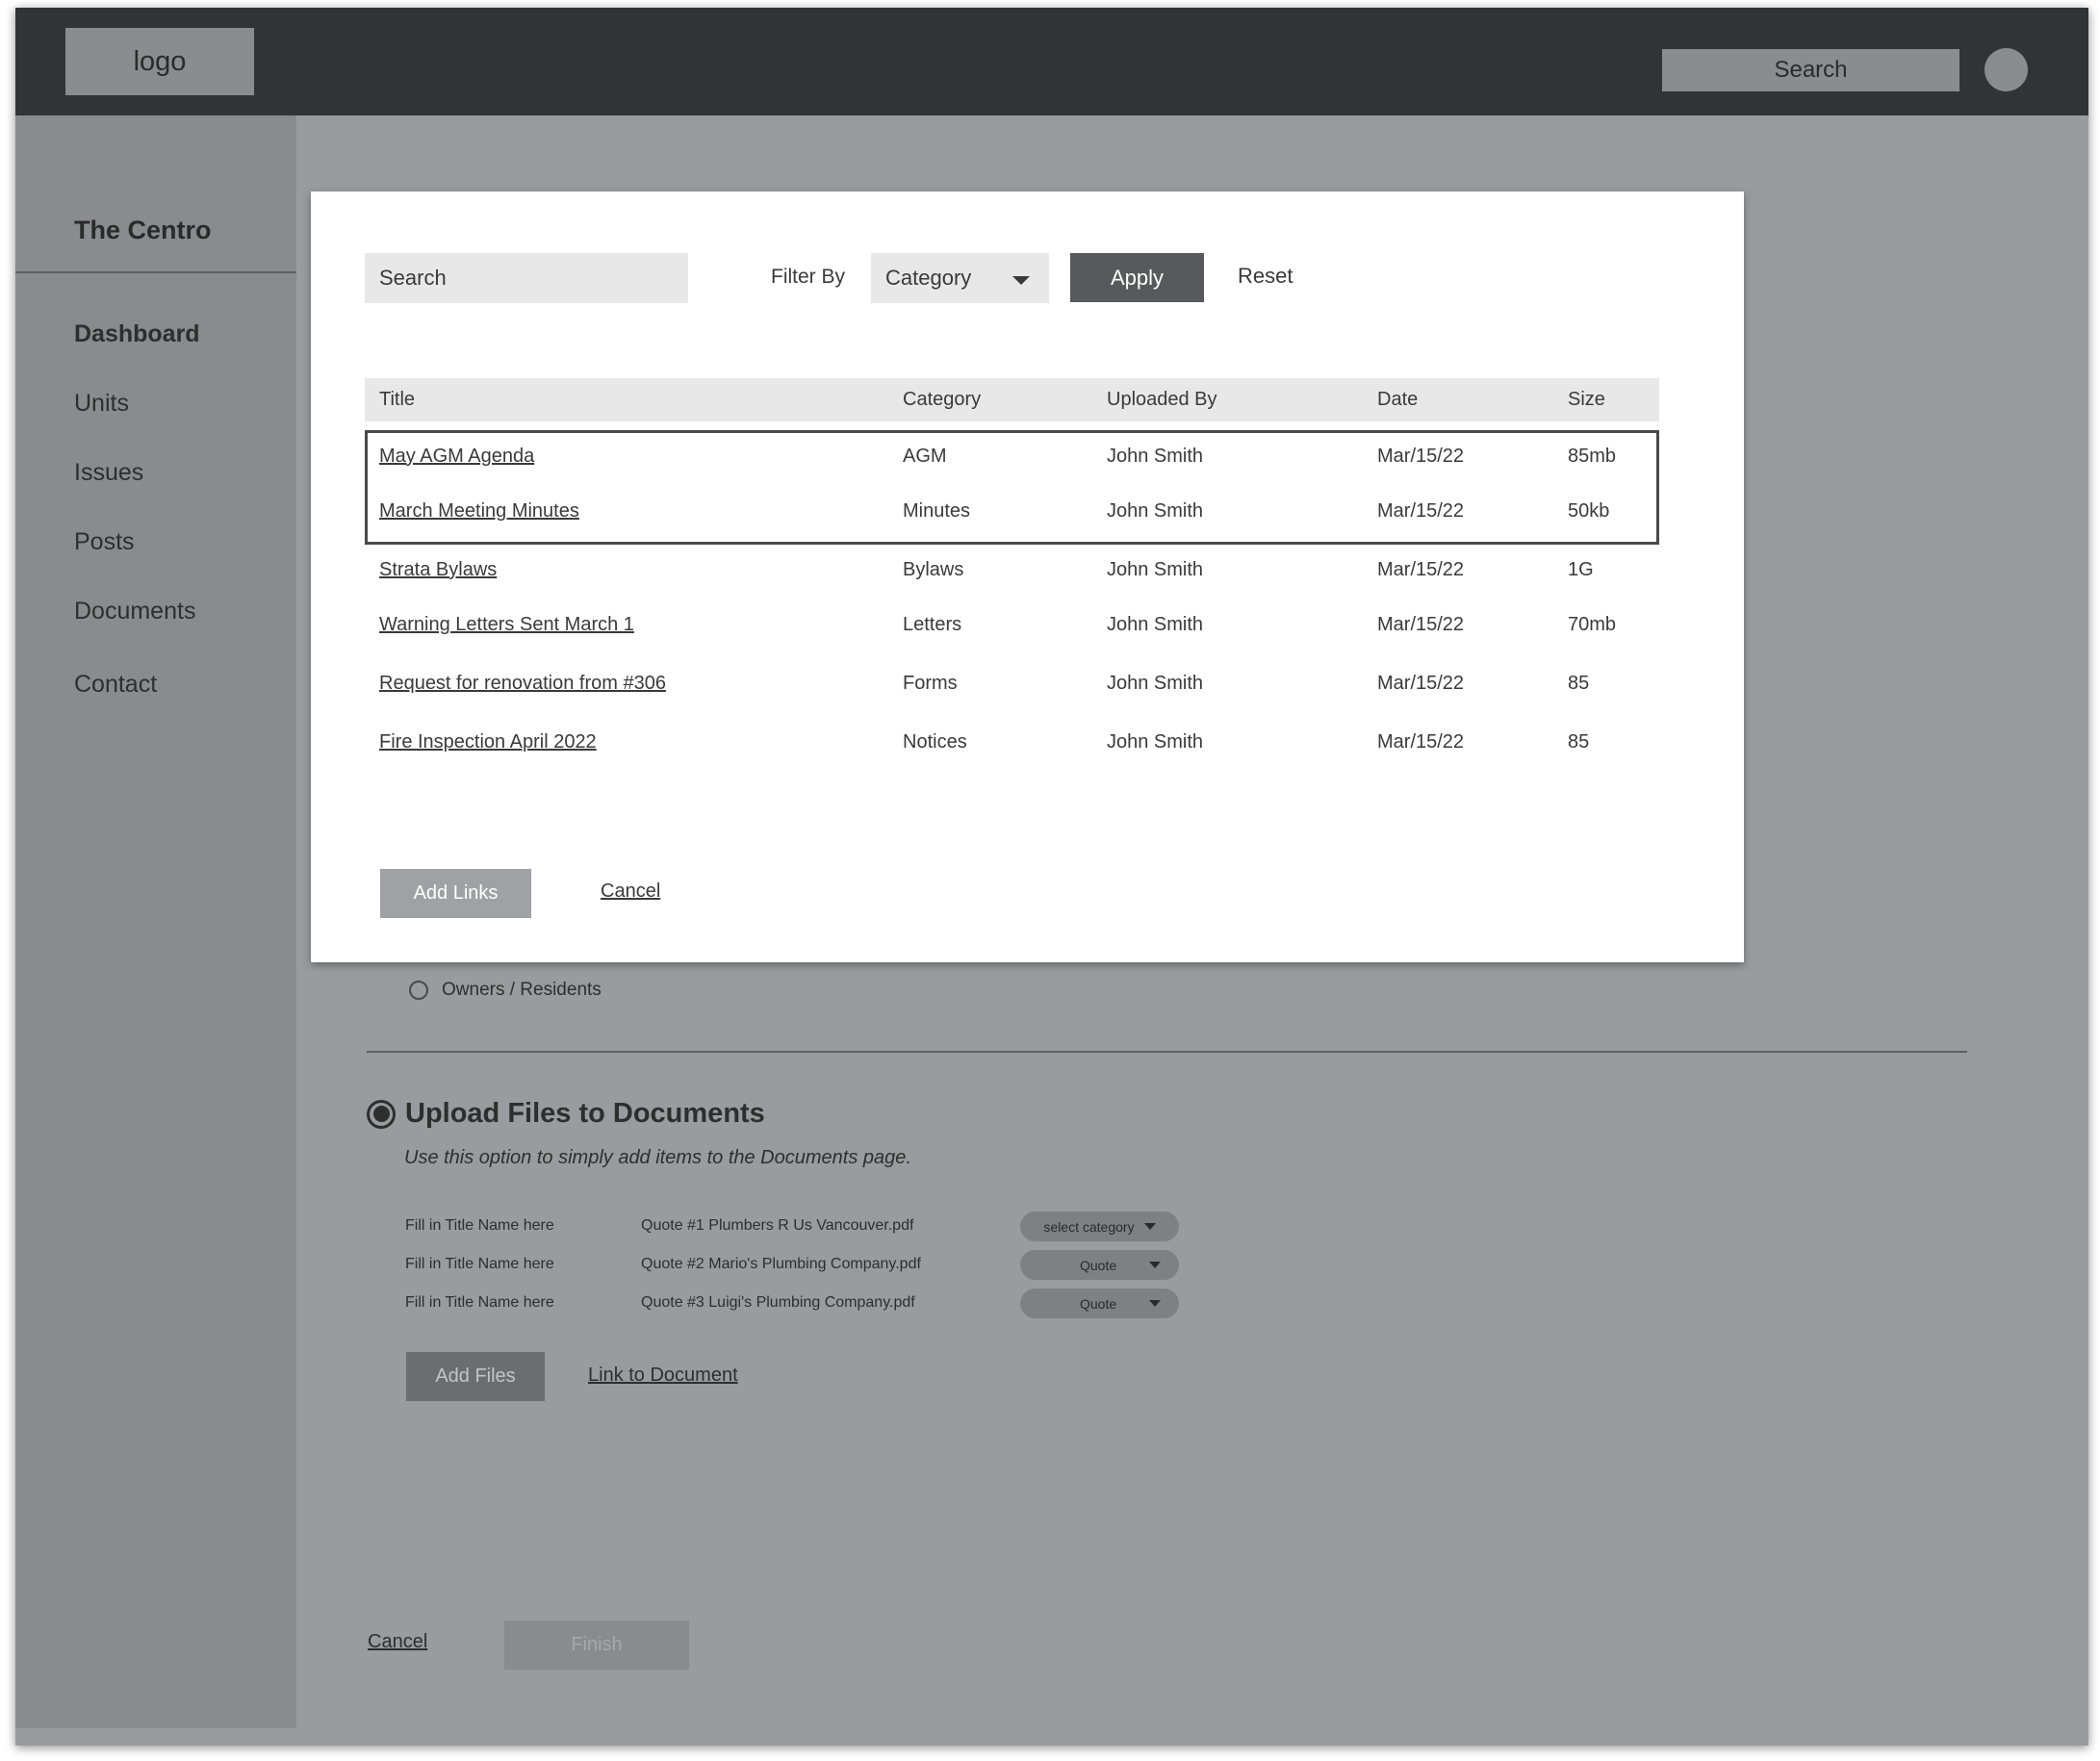  What do you see at coordinates (455, 893) in the screenshot?
I see `add-links-button: Add Links` at bounding box center [455, 893].